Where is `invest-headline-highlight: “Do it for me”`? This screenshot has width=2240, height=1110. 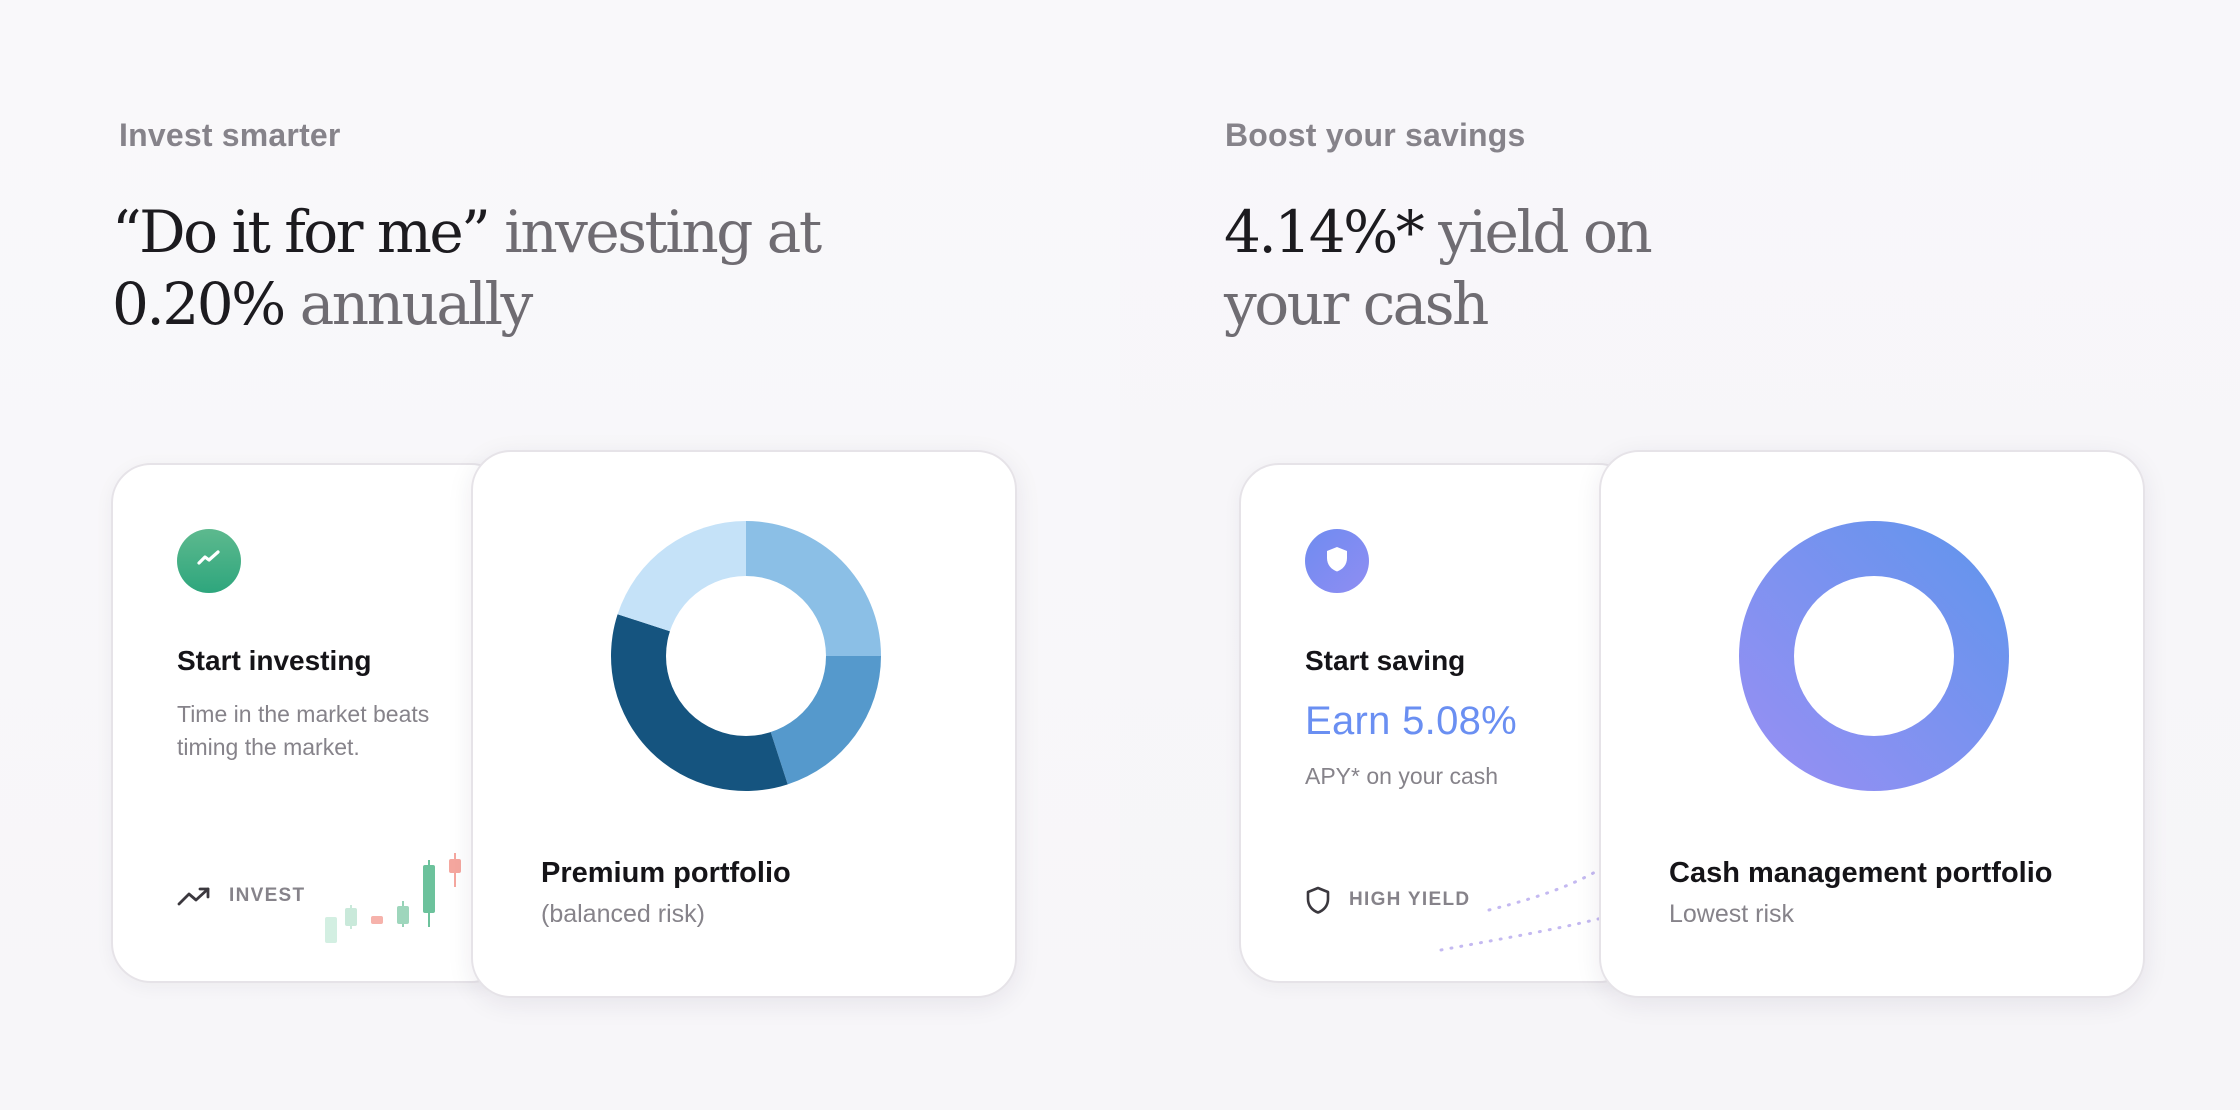 invest-headline-highlight: “Do it for me” is located at coordinates (301, 232).